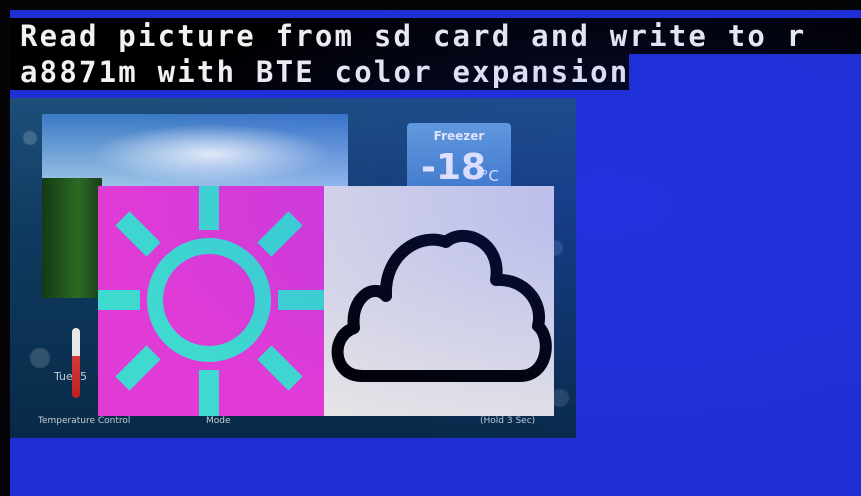  What do you see at coordinates (459, 136) in the screenshot?
I see `freezer-title: Freezer` at bounding box center [459, 136].